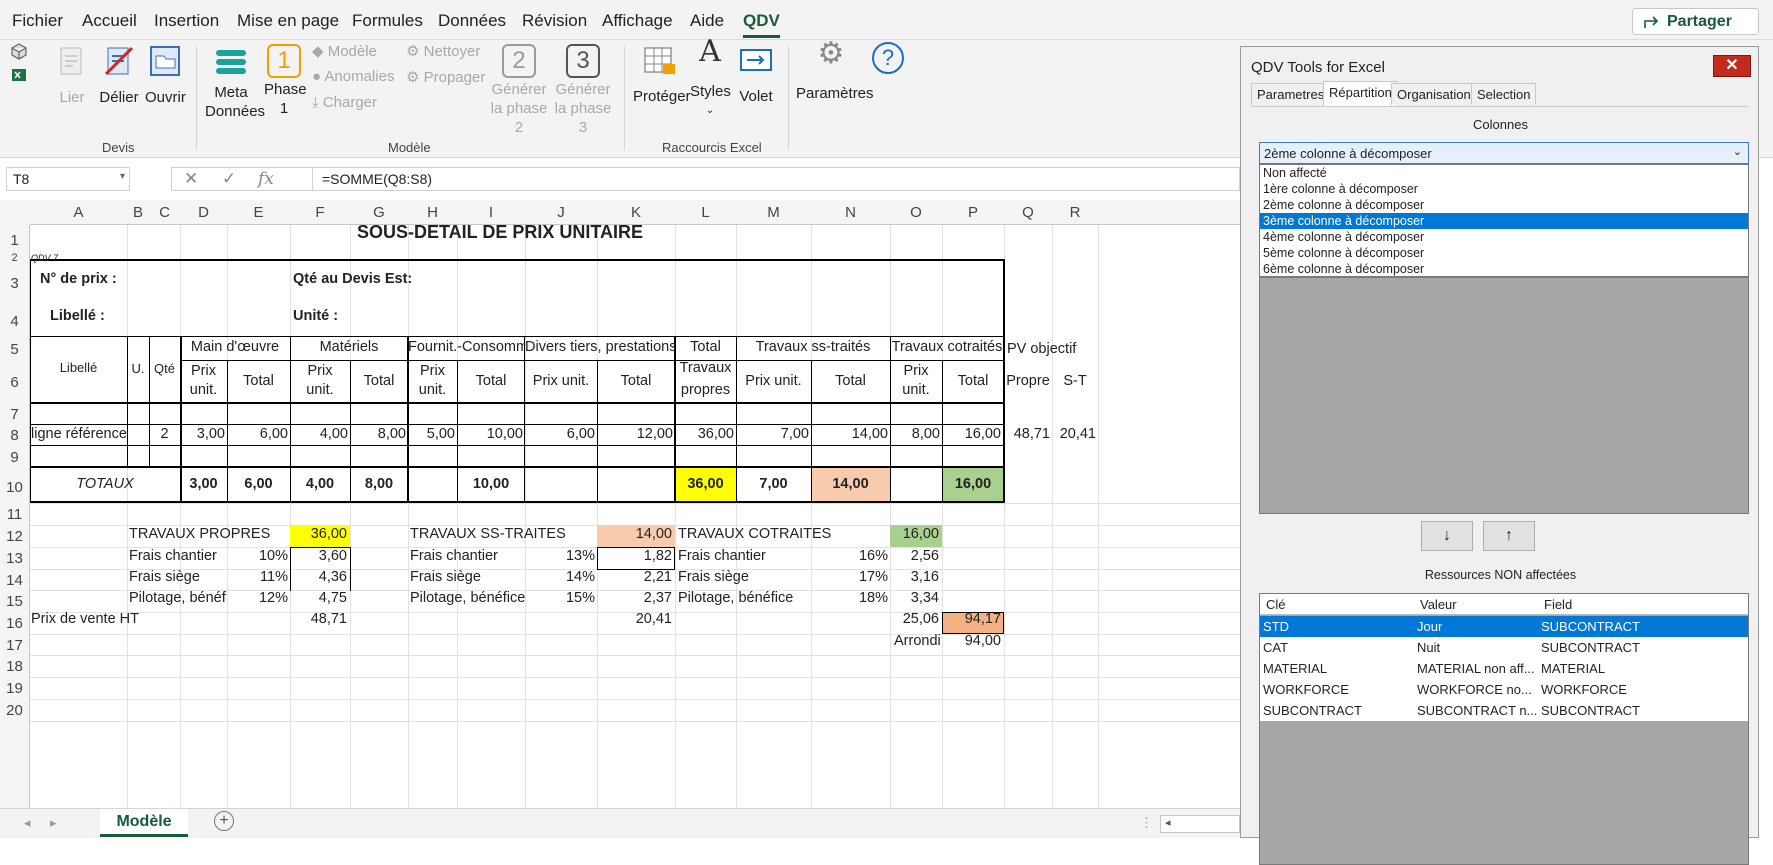 The width and height of the screenshot is (1773, 865). Describe the element at coordinates (37, 21) in the screenshot. I see `tab-fichier: Fichier` at that location.